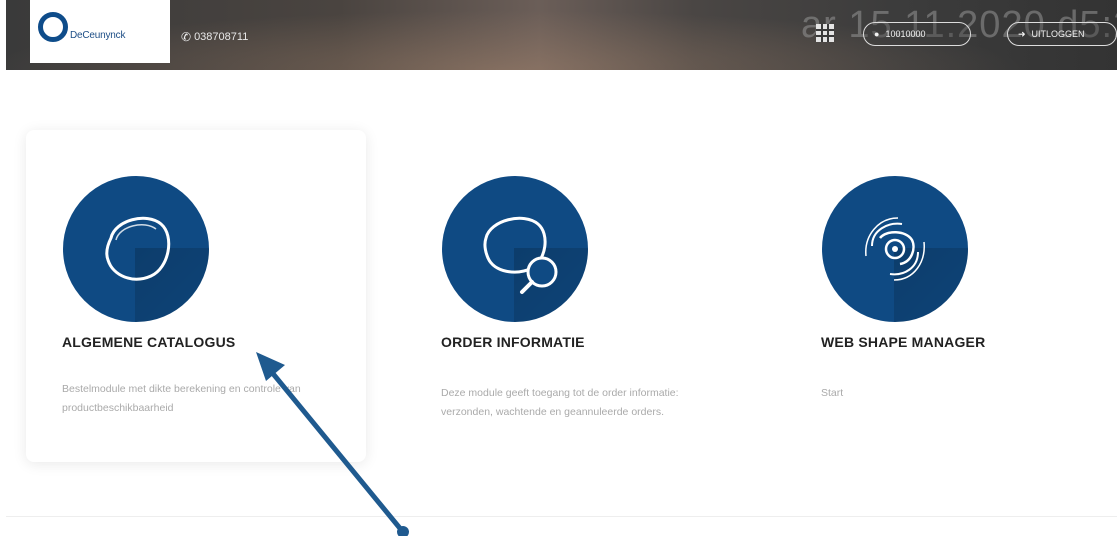 This screenshot has width=1117, height=536. I want to click on card-title: WEB SHAPE MANAGER, so click(903, 342).